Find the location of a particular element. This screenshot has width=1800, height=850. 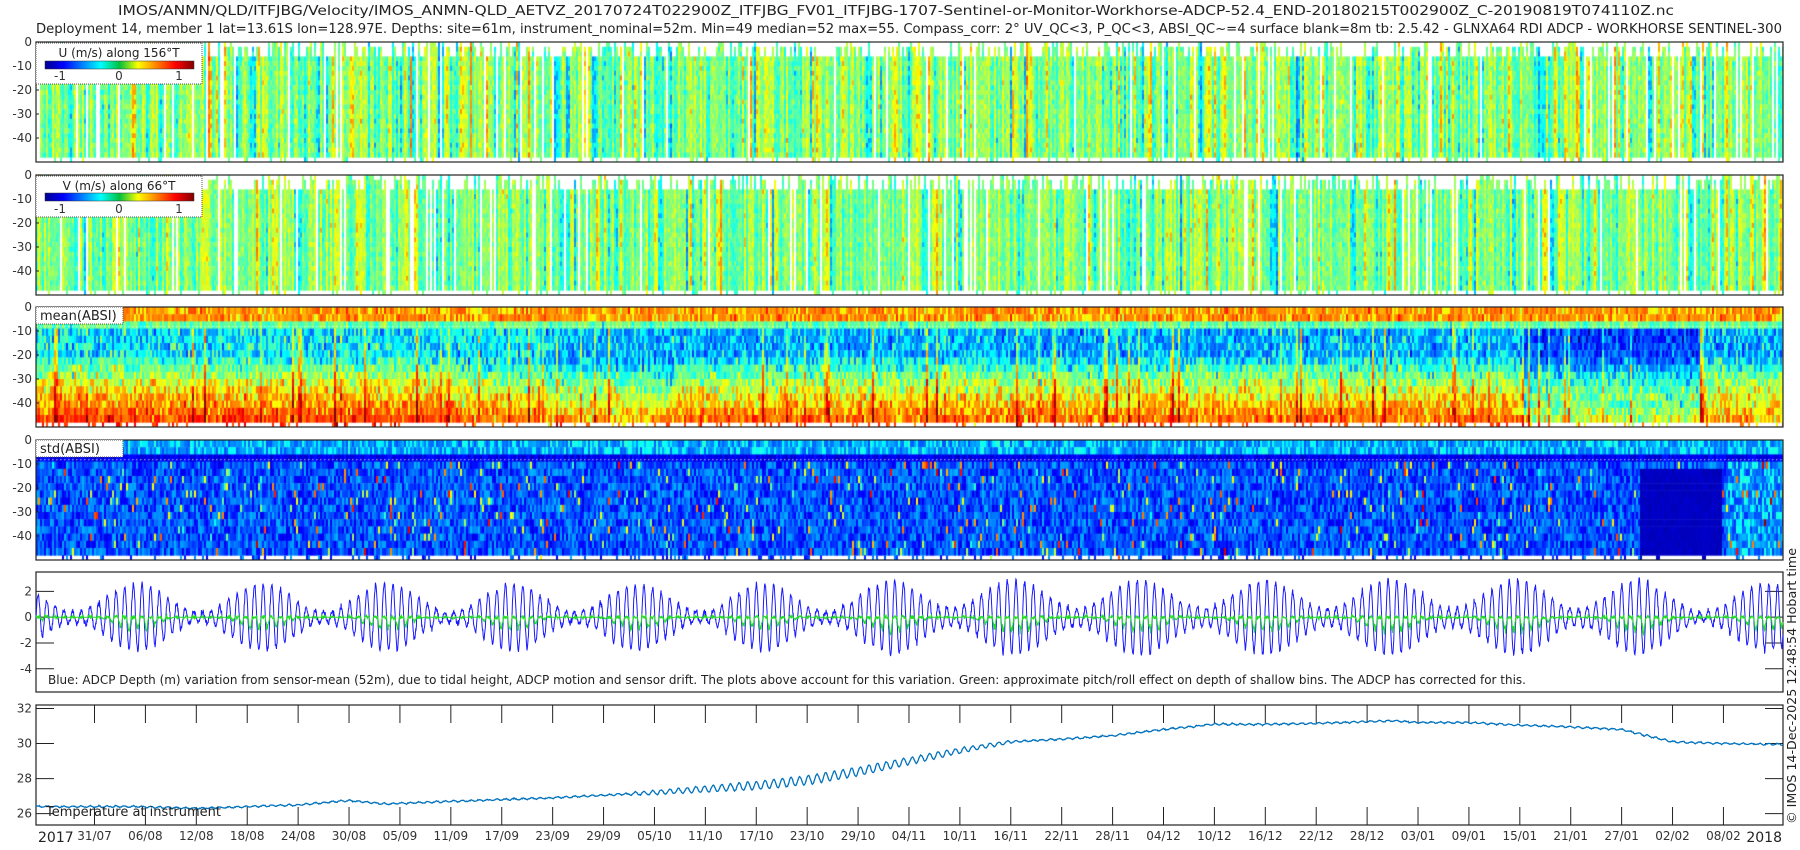

x-tick-label: 31/07 is located at coordinates (94, 836).